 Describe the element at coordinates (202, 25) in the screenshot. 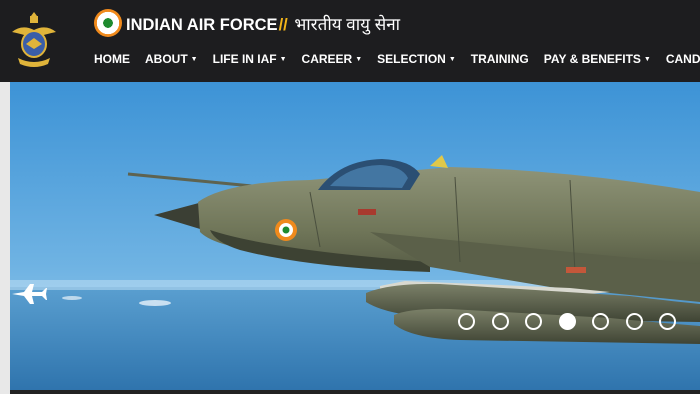

I see `site-title-en: INDIAN AIR FORCE` at that location.